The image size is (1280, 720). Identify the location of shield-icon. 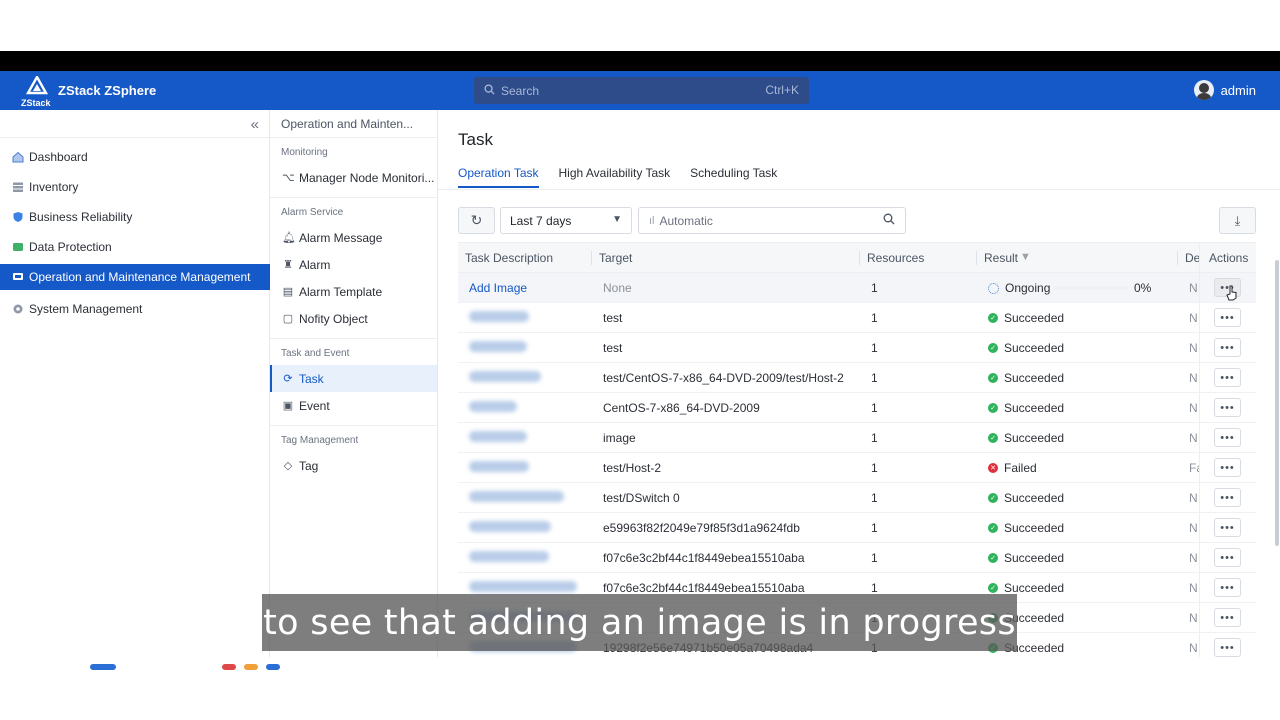
(18, 217).